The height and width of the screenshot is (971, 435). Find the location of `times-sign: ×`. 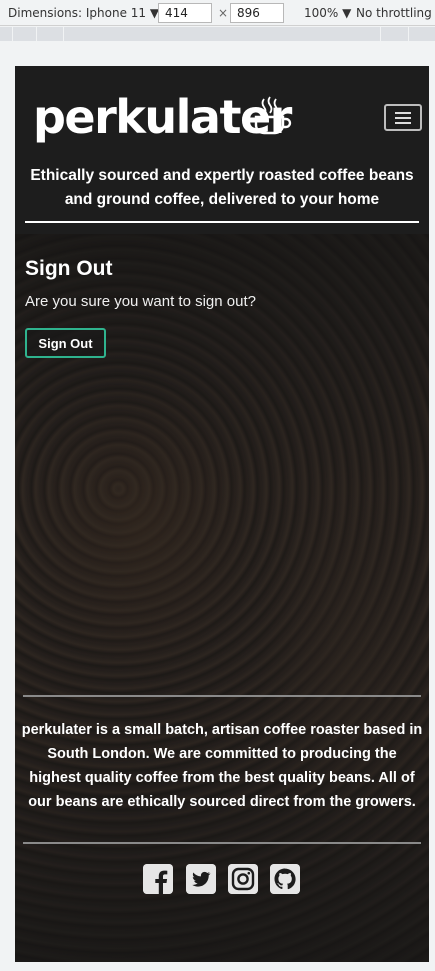

times-sign: × is located at coordinates (223, 13).